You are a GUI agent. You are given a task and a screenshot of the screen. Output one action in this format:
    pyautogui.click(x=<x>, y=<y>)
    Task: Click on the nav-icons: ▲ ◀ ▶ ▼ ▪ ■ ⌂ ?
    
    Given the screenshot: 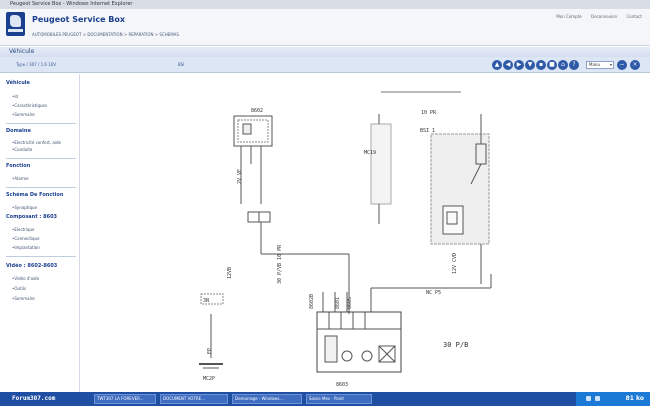 What is the action you would take?
    pyautogui.click(x=535, y=65)
    